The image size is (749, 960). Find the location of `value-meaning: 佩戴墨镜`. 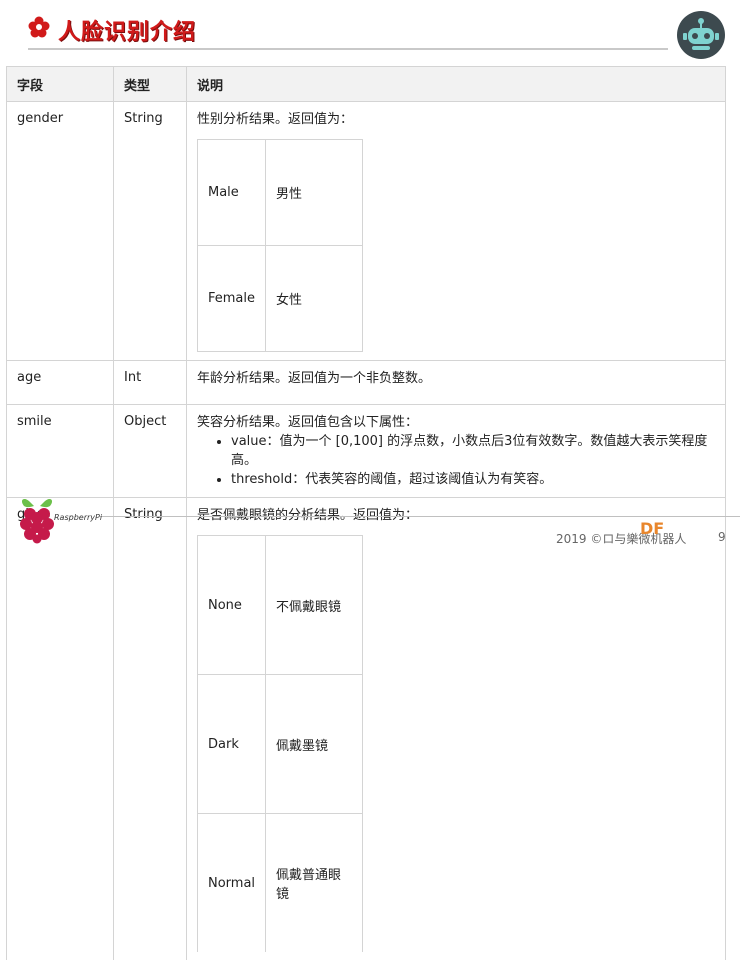

value-meaning: 佩戴墨镜 is located at coordinates (314, 744).